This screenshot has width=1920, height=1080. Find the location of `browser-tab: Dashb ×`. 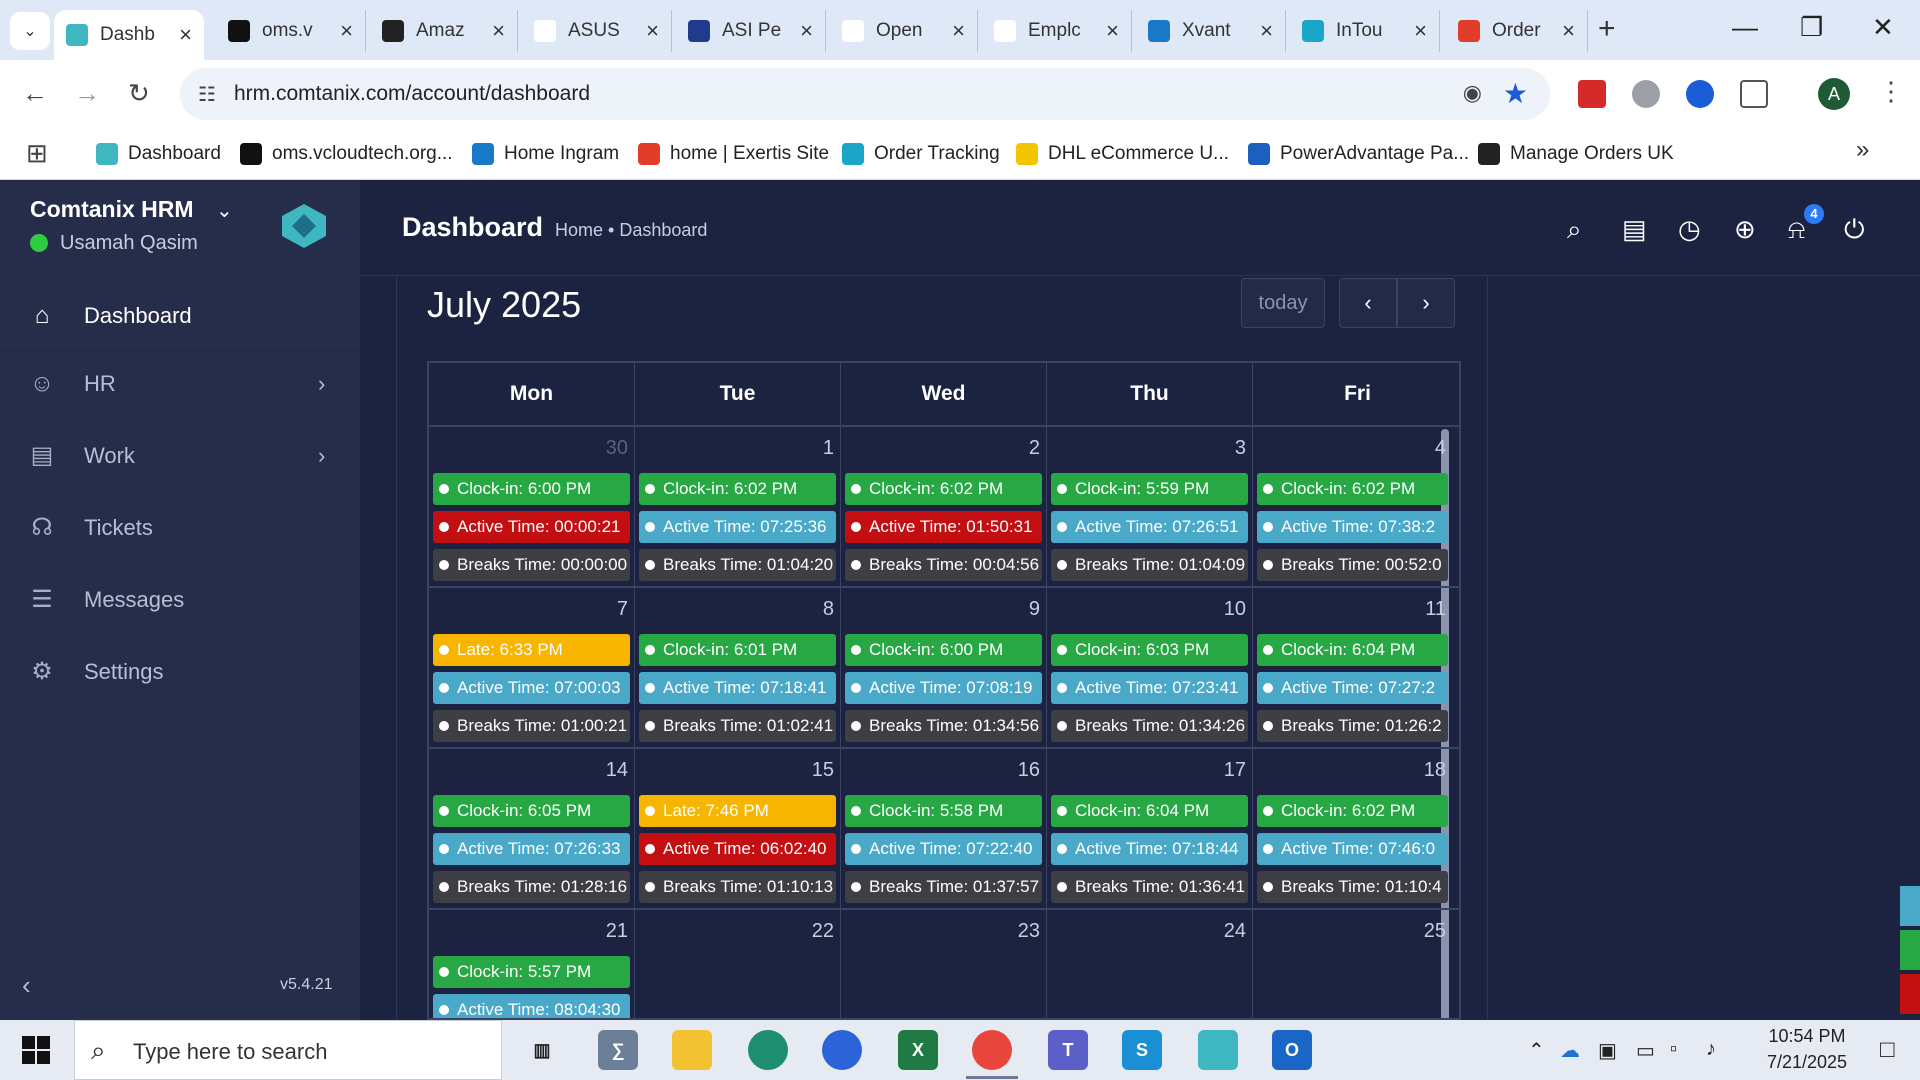

browser-tab: Dashb × is located at coordinates (129, 35).